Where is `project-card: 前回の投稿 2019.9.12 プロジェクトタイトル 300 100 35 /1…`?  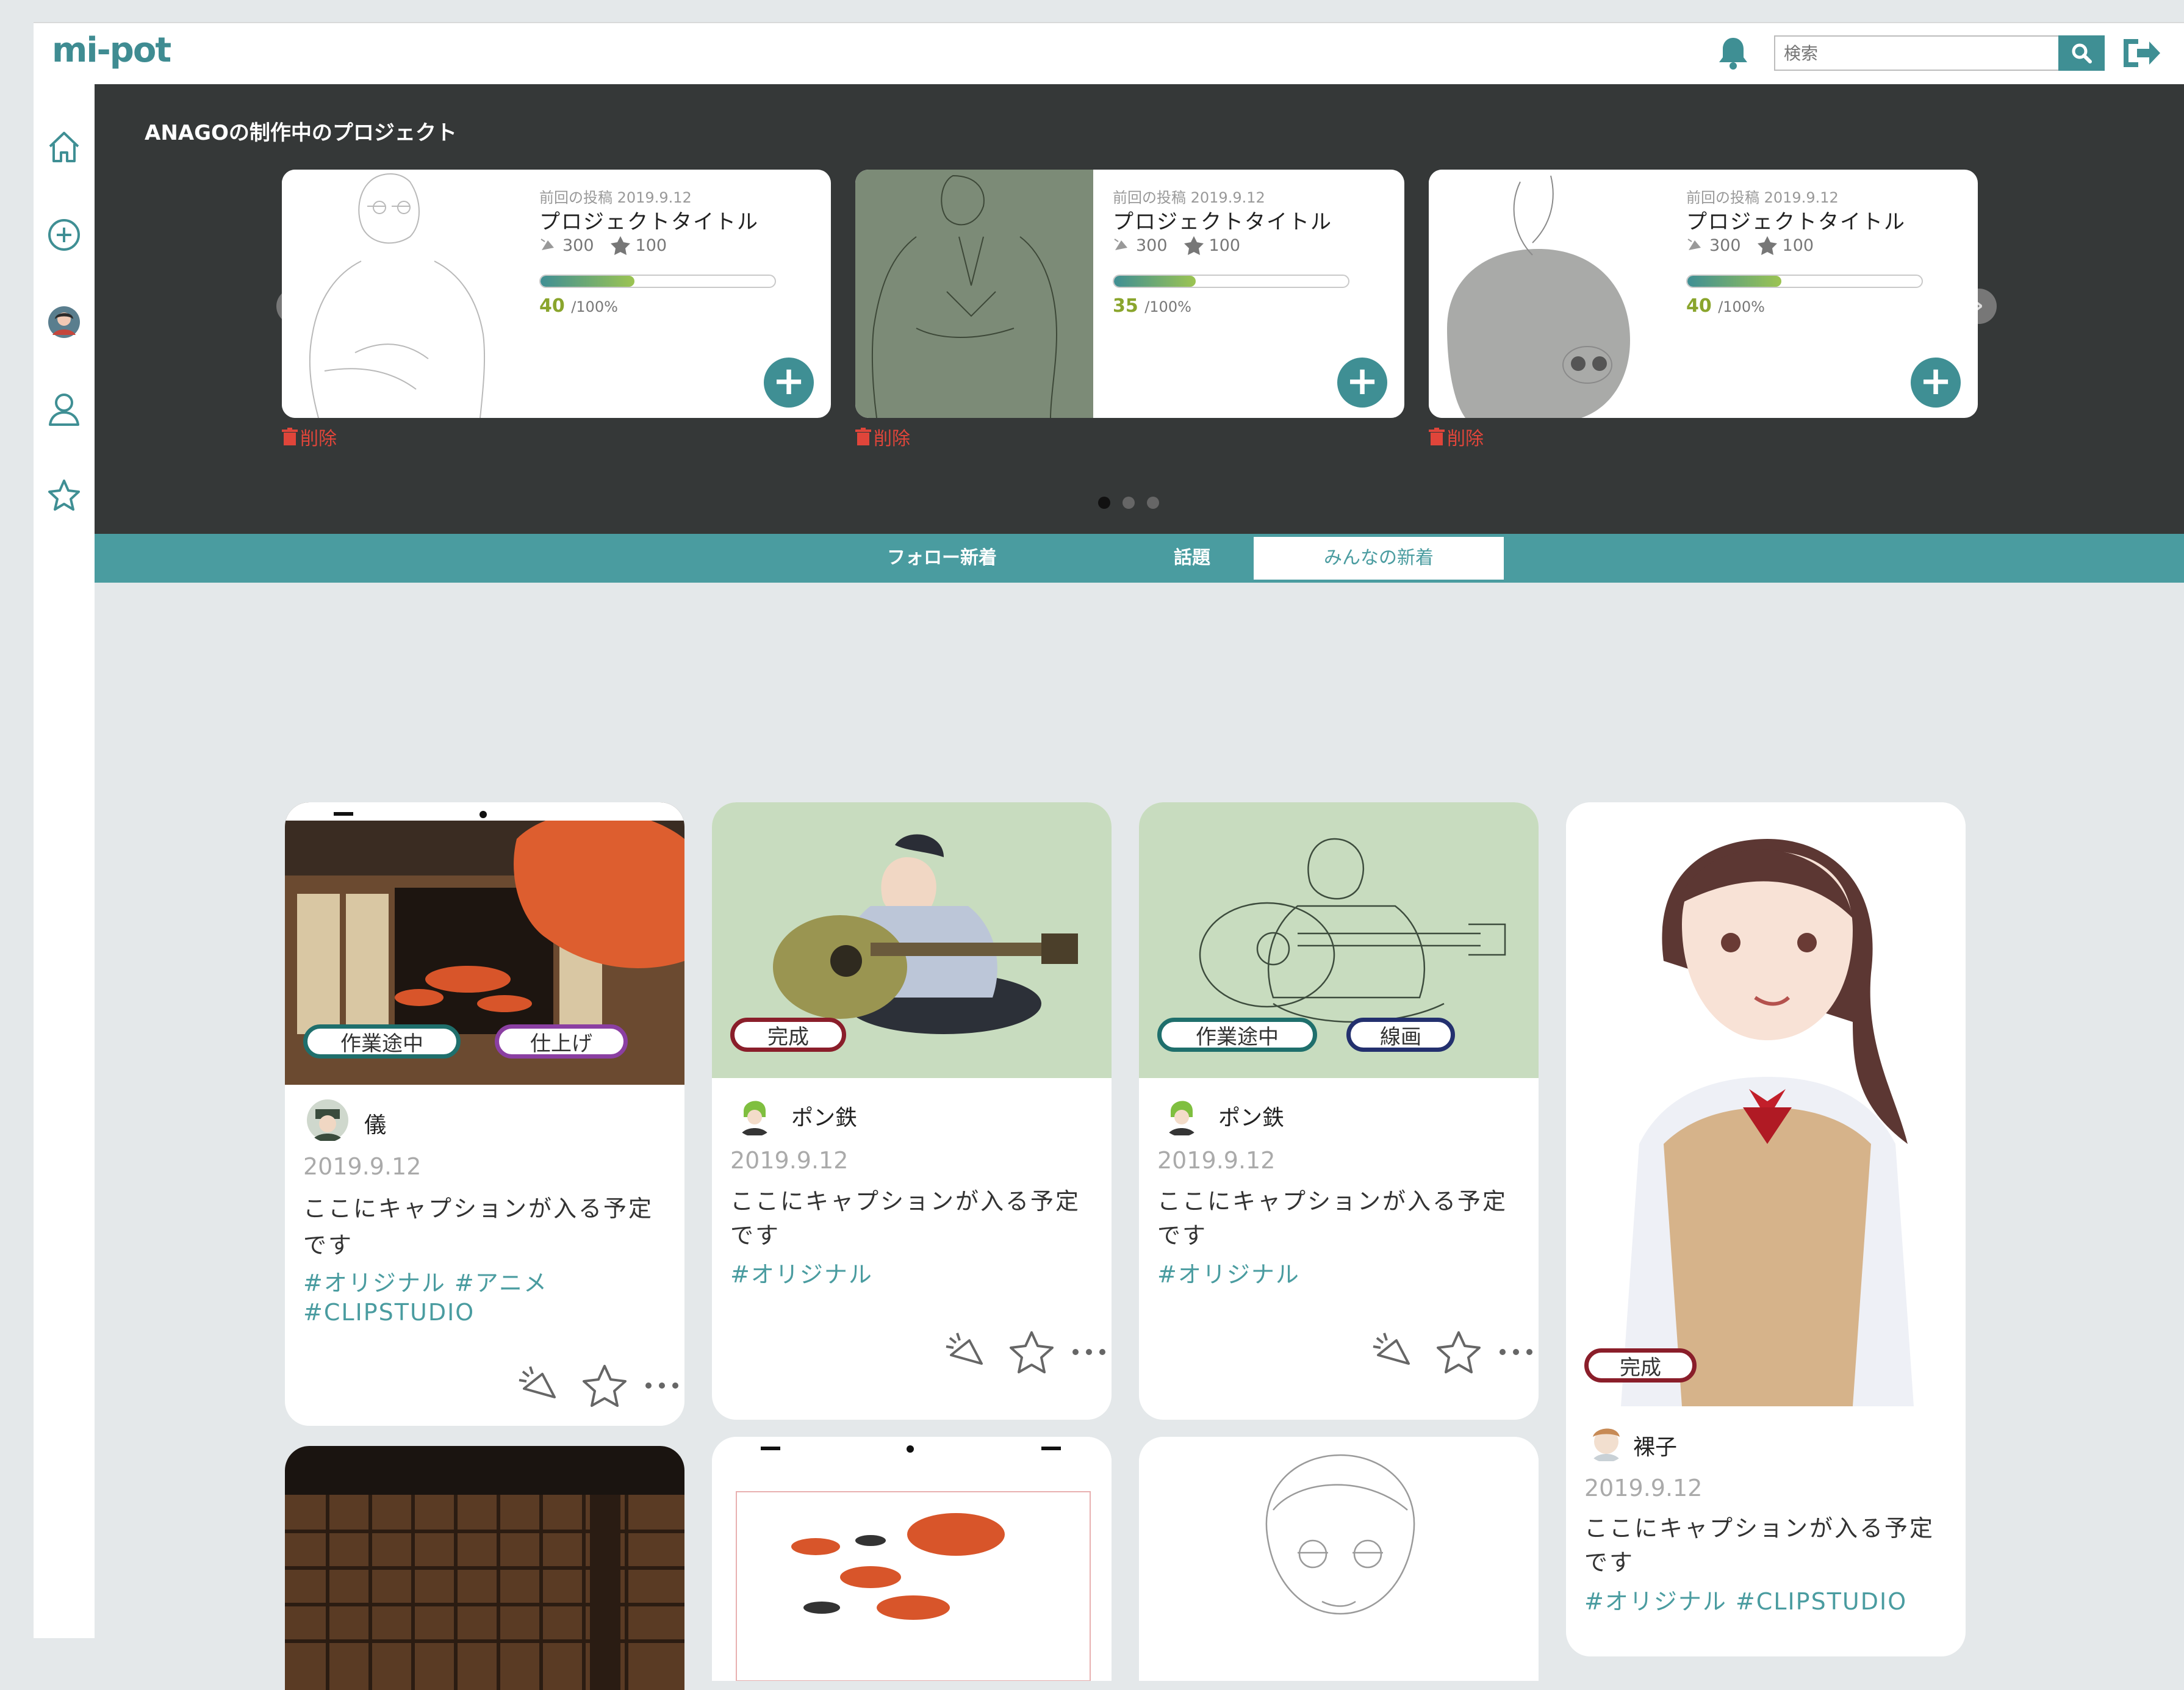
project-card: 前回の投稿 2019.9.12 プロジェクトタイトル 300 100 35 /1… is located at coordinates (1129, 294).